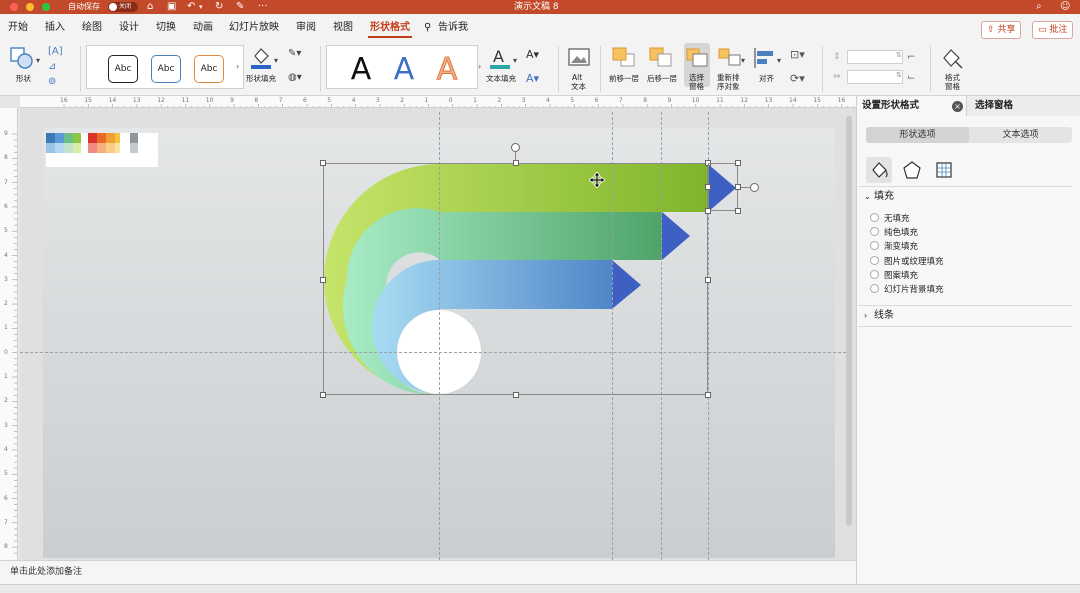 The width and height of the screenshot is (1080, 593). What do you see at coordinates (191, 7) in the screenshot?
I see `undo-icon: ↶` at bounding box center [191, 7].